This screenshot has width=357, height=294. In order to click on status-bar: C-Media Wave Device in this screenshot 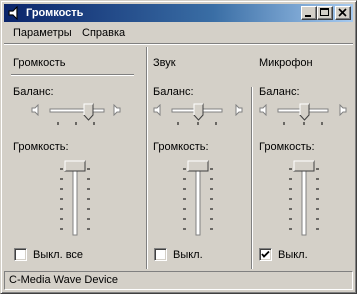, I will do `click(178, 280)`.